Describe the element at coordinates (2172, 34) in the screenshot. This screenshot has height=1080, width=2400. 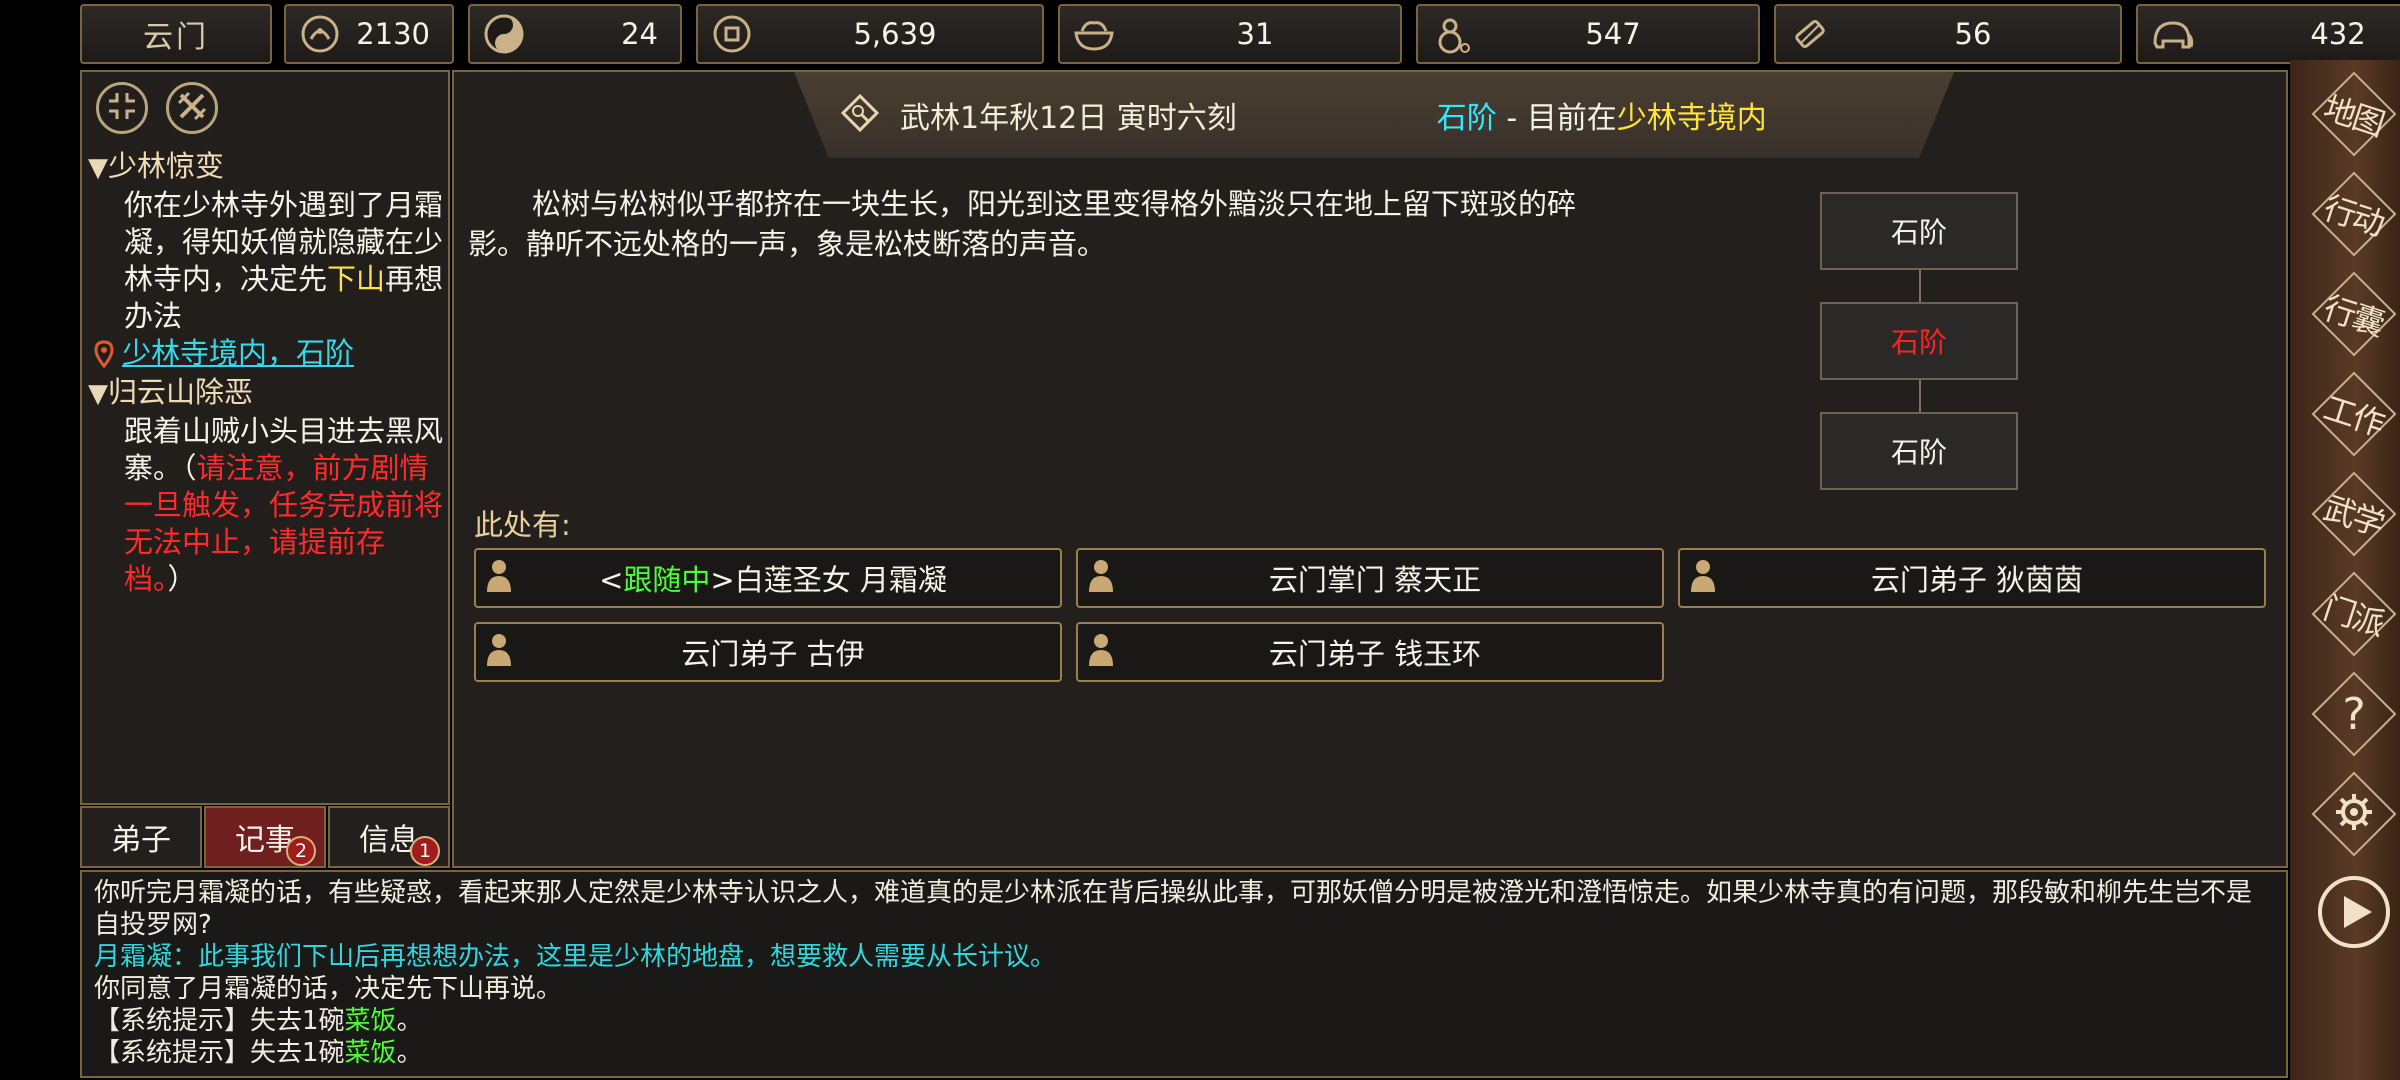
I see `elephant-icon` at that location.